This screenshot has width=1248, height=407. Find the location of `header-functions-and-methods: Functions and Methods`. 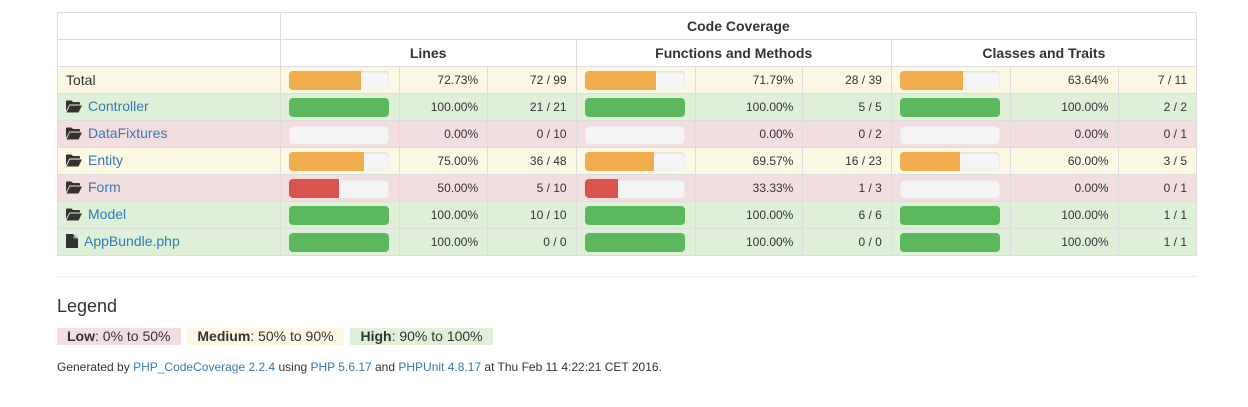

header-functions-and-methods: Functions and Methods is located at coordinates (733, 53).